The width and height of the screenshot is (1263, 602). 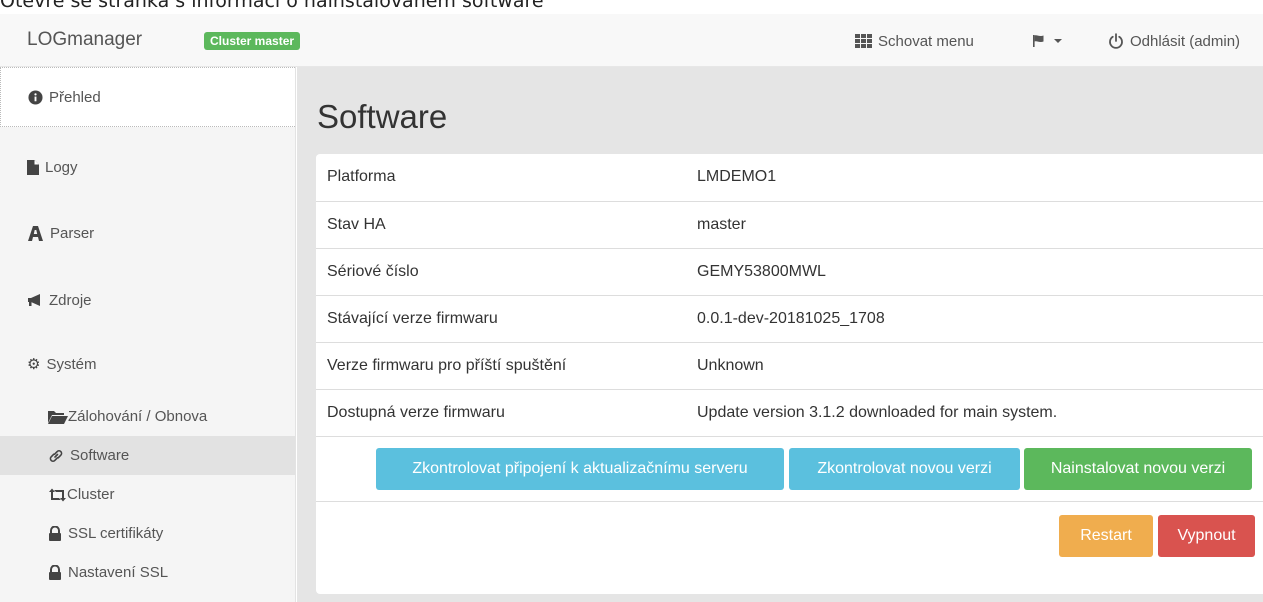 I want to click on row-value: LMDEMO1, so click(x=980, y=178).